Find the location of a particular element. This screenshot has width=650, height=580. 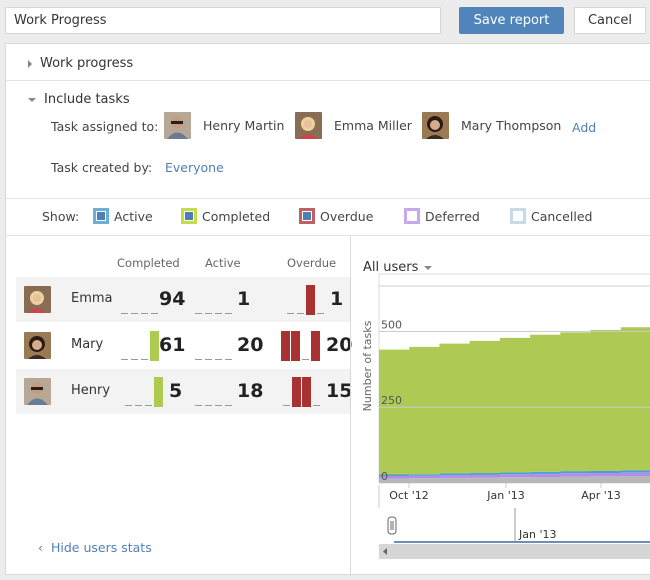

x-tick-label: Oct '12 is located at coordinates (409, 495).